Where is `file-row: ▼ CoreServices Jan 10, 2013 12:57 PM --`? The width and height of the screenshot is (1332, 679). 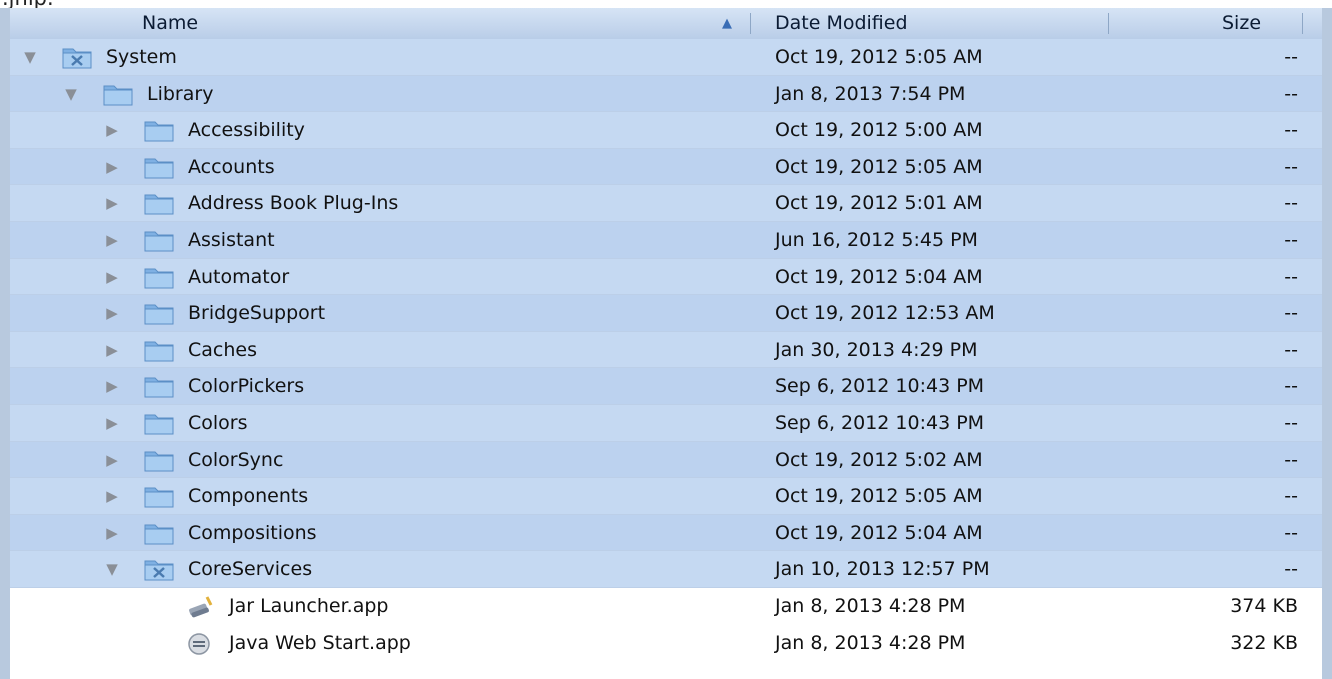 file-row: ▼ CoreServices Jan 10, 2013 12:57 PM -- is located at coordinates (666, 569).